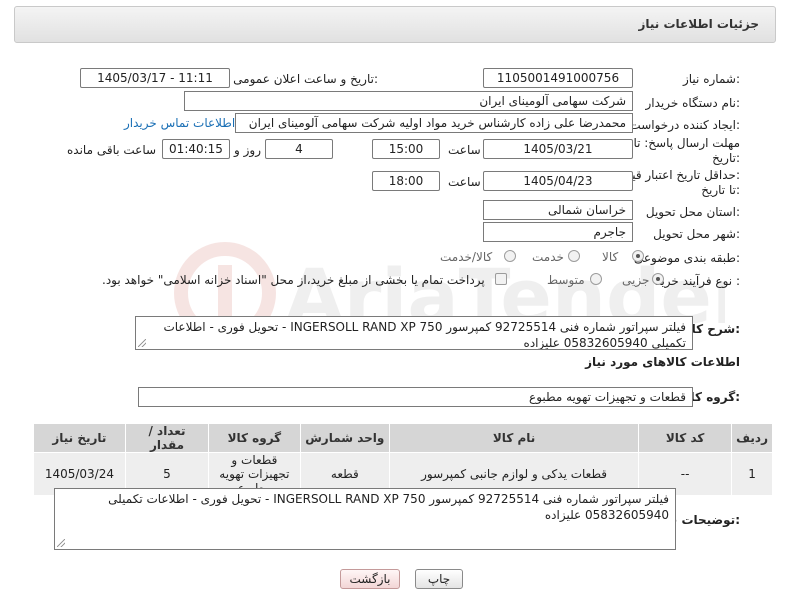 This screenshot has width=788, height=606. Describe the element at coordinates (548, 257) in the screenshot. I see `category-service-label: خدمت` at that location.